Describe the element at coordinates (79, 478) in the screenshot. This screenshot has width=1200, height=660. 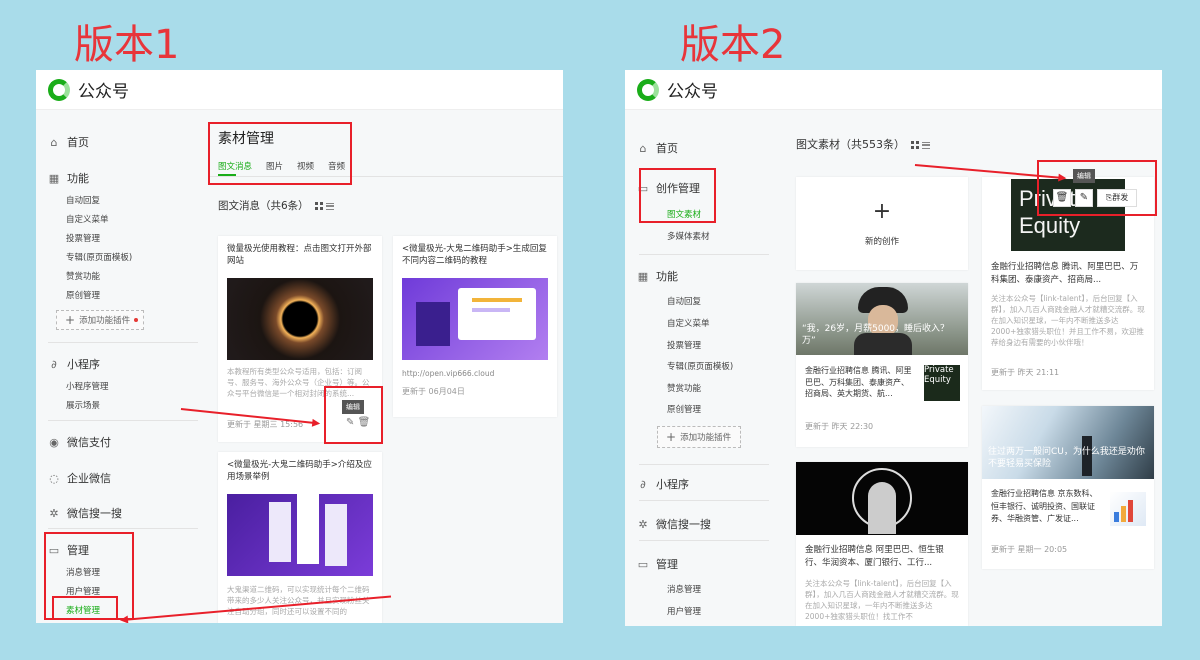
I see `sidebar-item-work: ◌ 企业微信` at that location.